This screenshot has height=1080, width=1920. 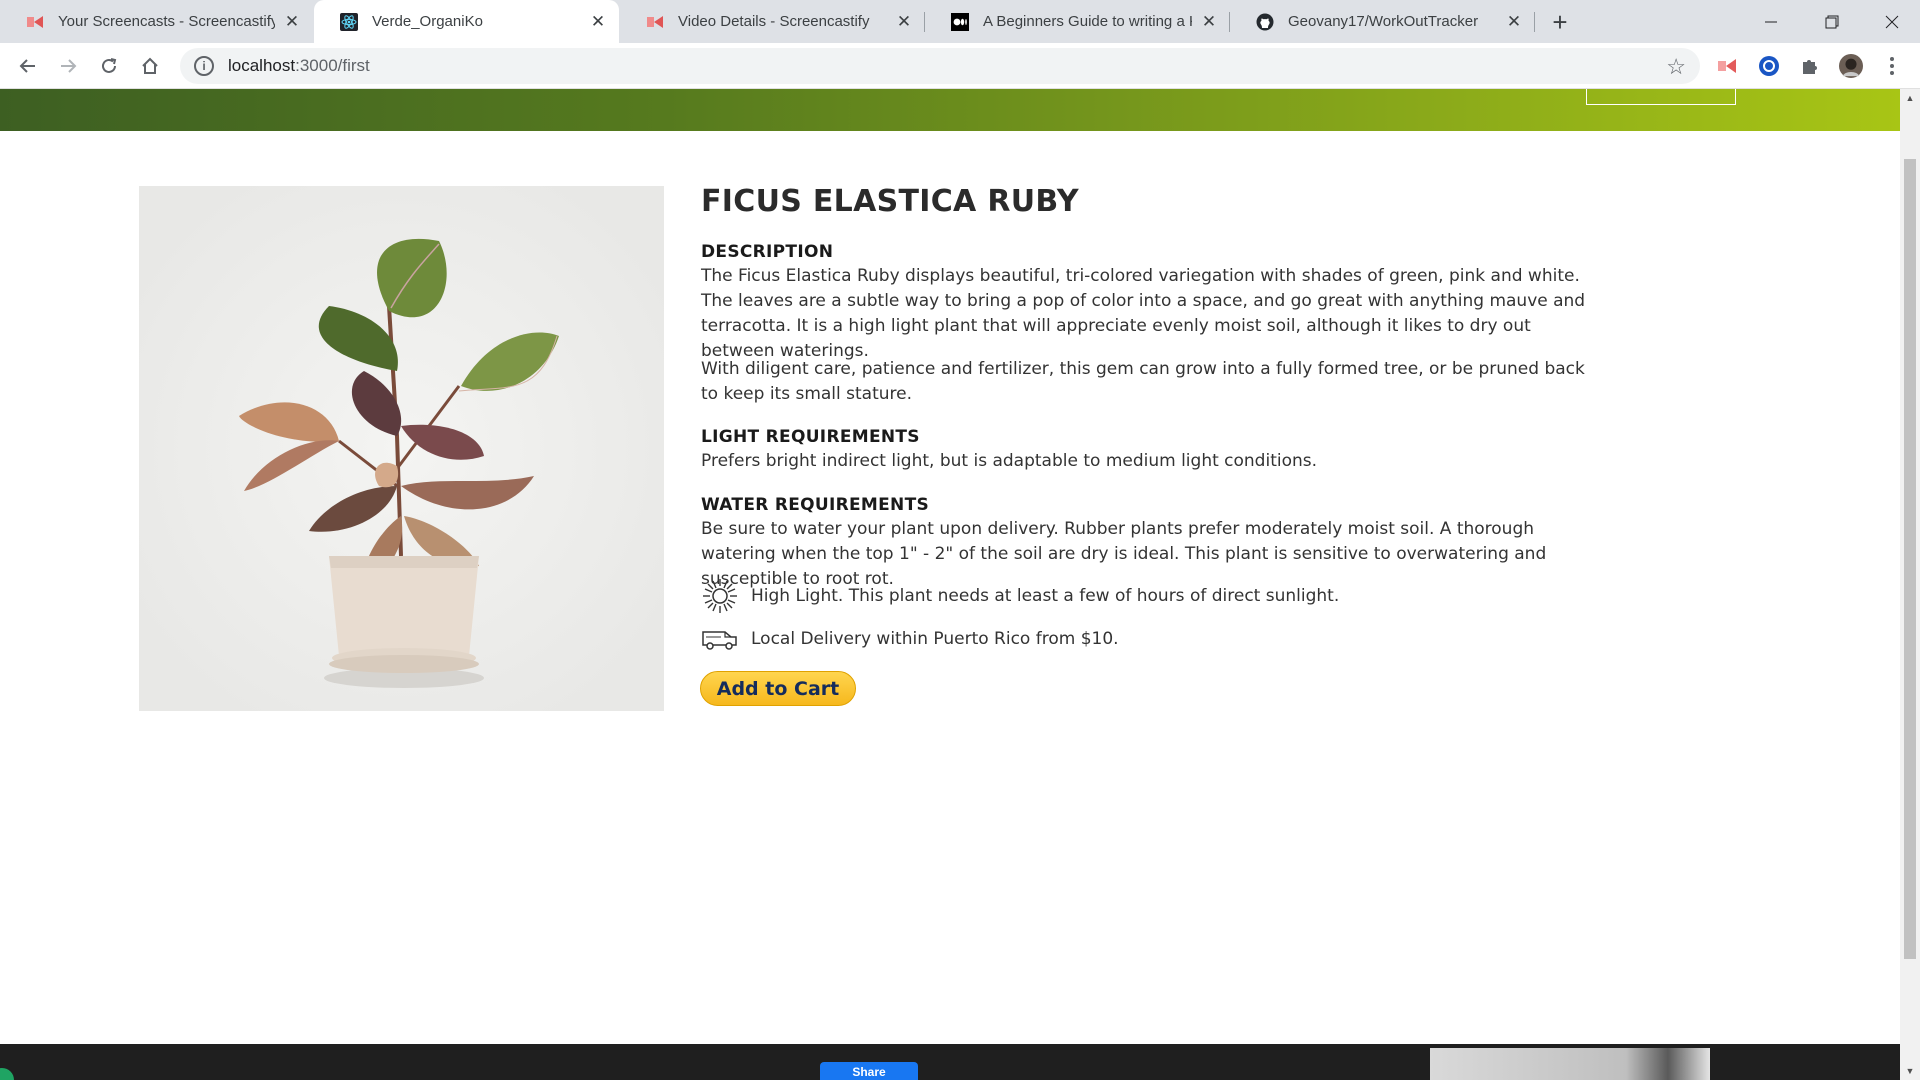 I want to click on forward-button, so click(x=68, y=66).